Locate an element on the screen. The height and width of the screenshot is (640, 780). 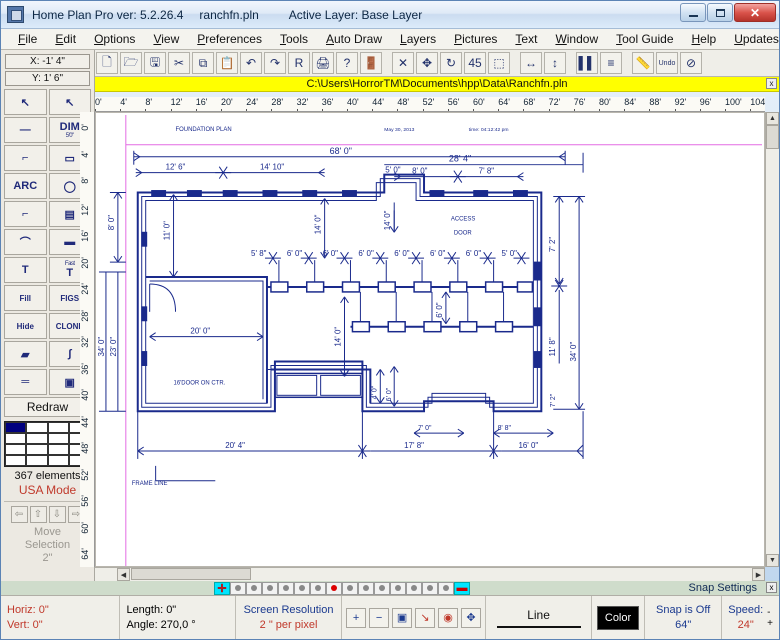
polyline-tool: ⌐ is located at coordinates (25, 158).